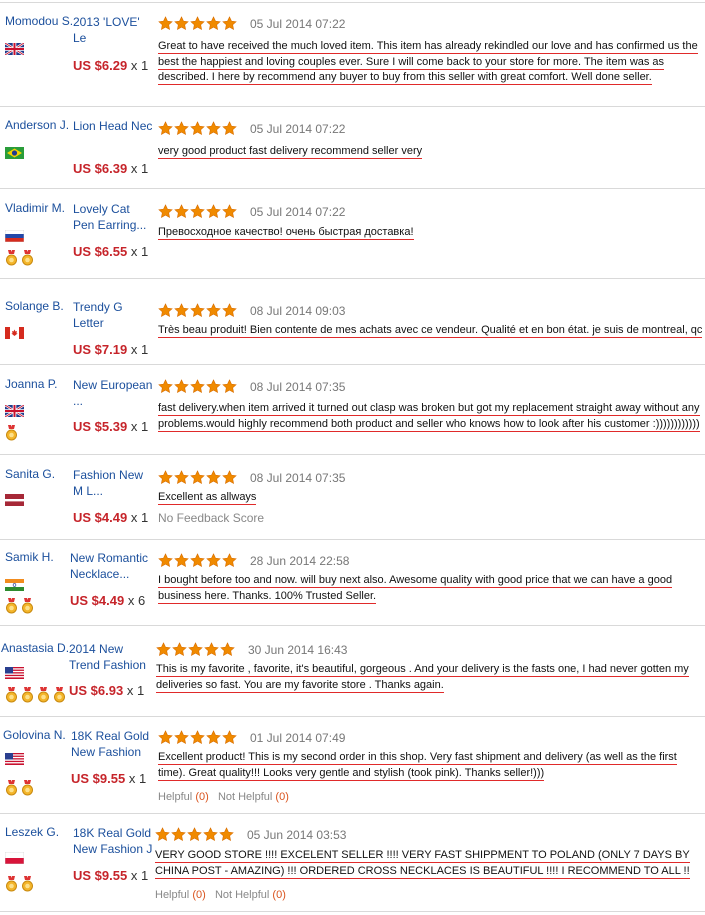 This screenshot has height=915, width=705. I want to click on buyer-name-link: Samik H., so click(29, 557).